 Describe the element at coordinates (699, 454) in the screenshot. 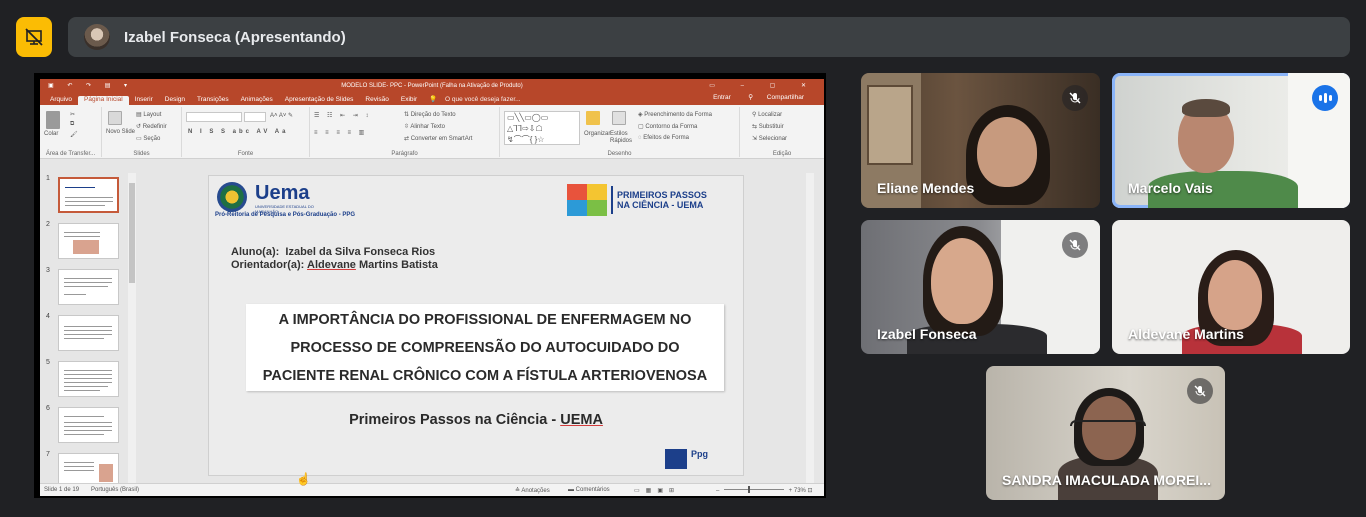

I see `ppg-text: Ppg` at that location.